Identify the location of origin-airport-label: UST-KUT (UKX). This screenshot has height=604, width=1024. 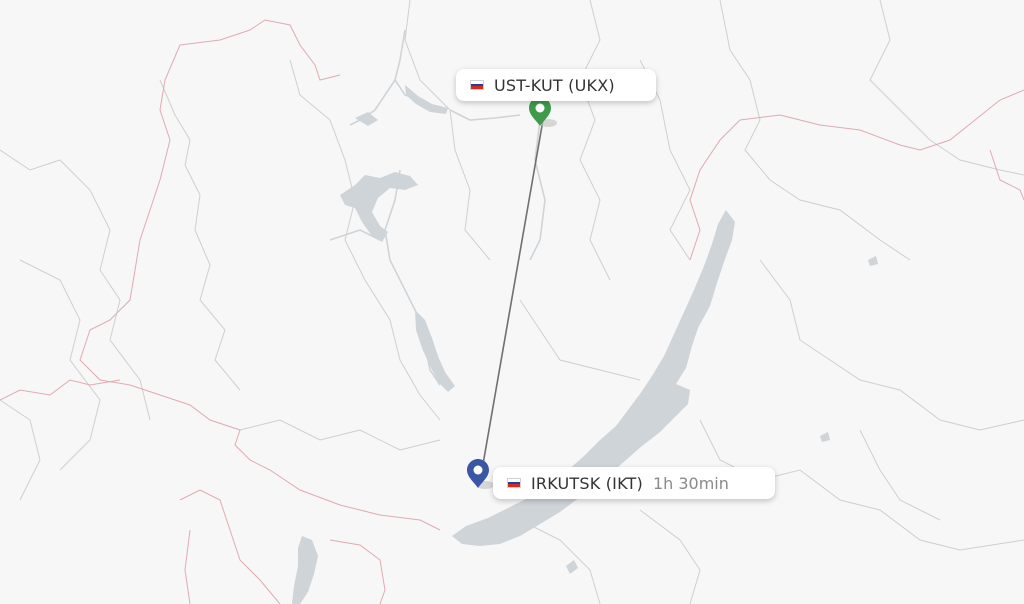
(554, 85).